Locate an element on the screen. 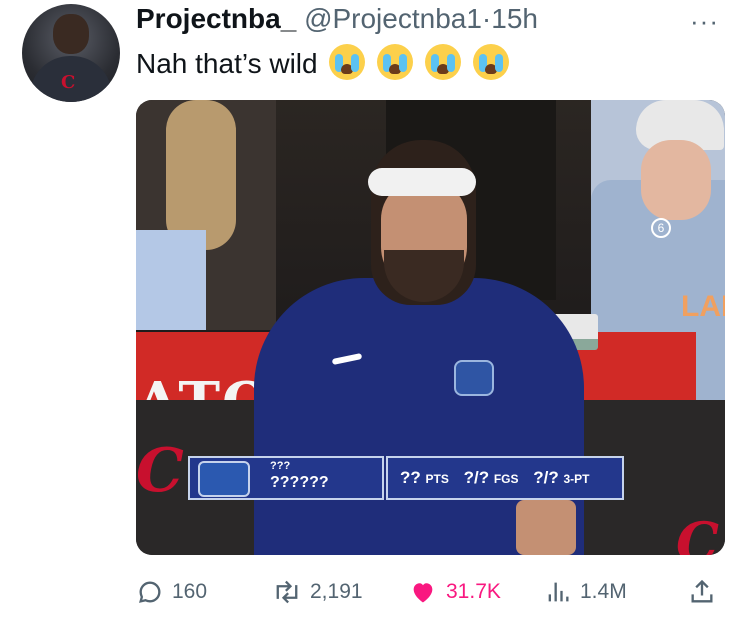 The height and width of the screenshot is (617, 750). like-count: 31.7K is located at coordinates (473, 591).